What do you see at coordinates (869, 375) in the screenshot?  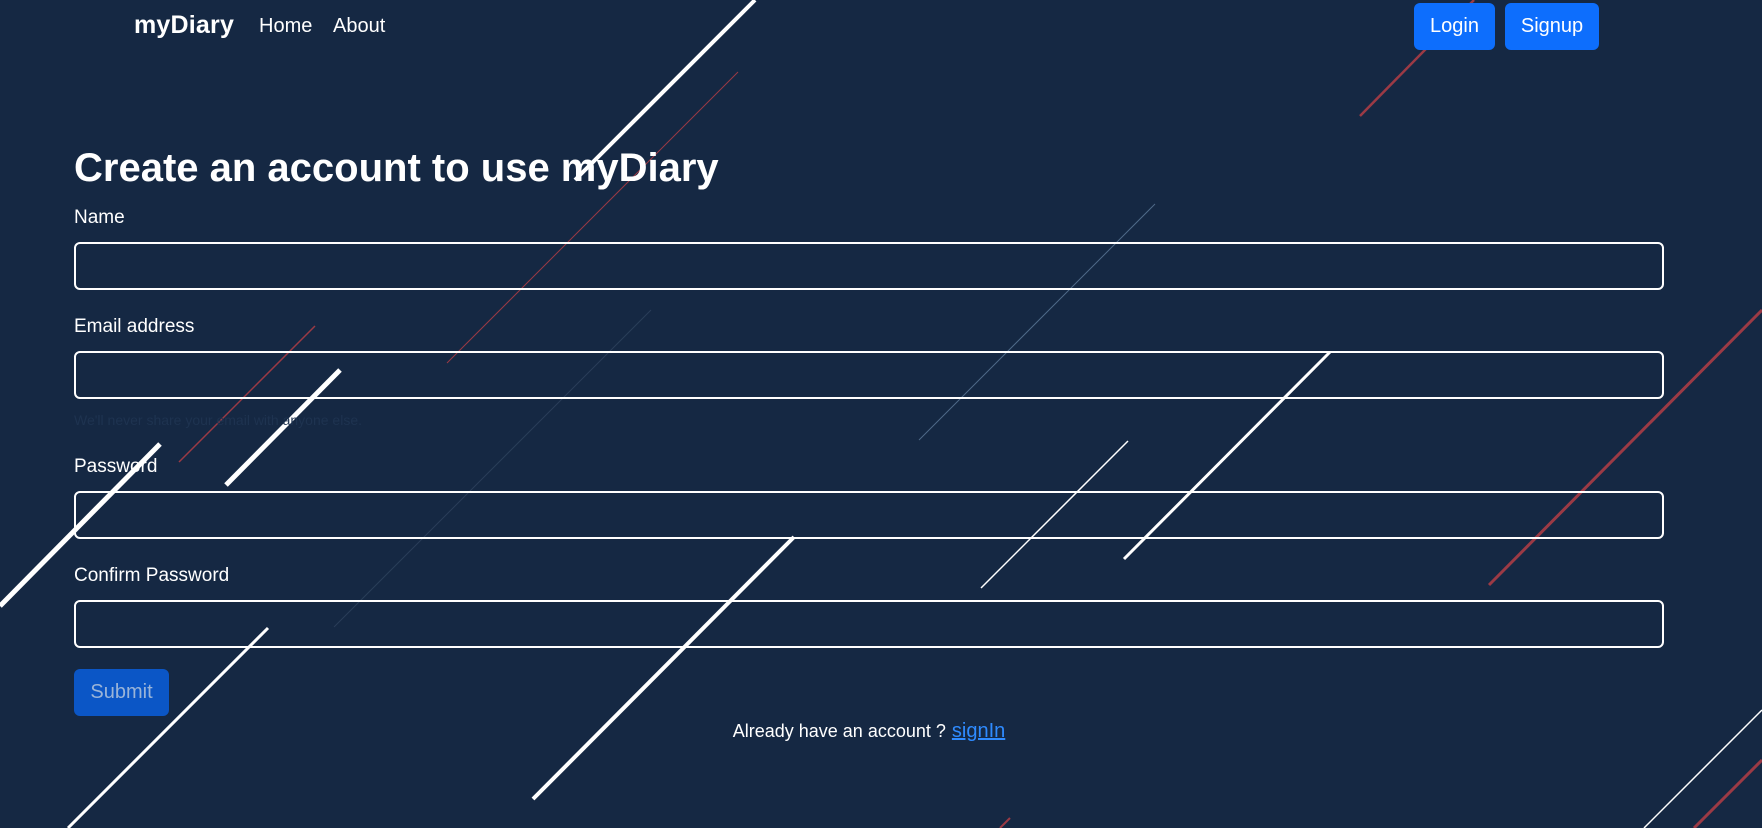 I see `email-input` at bounding box center [869, 375].